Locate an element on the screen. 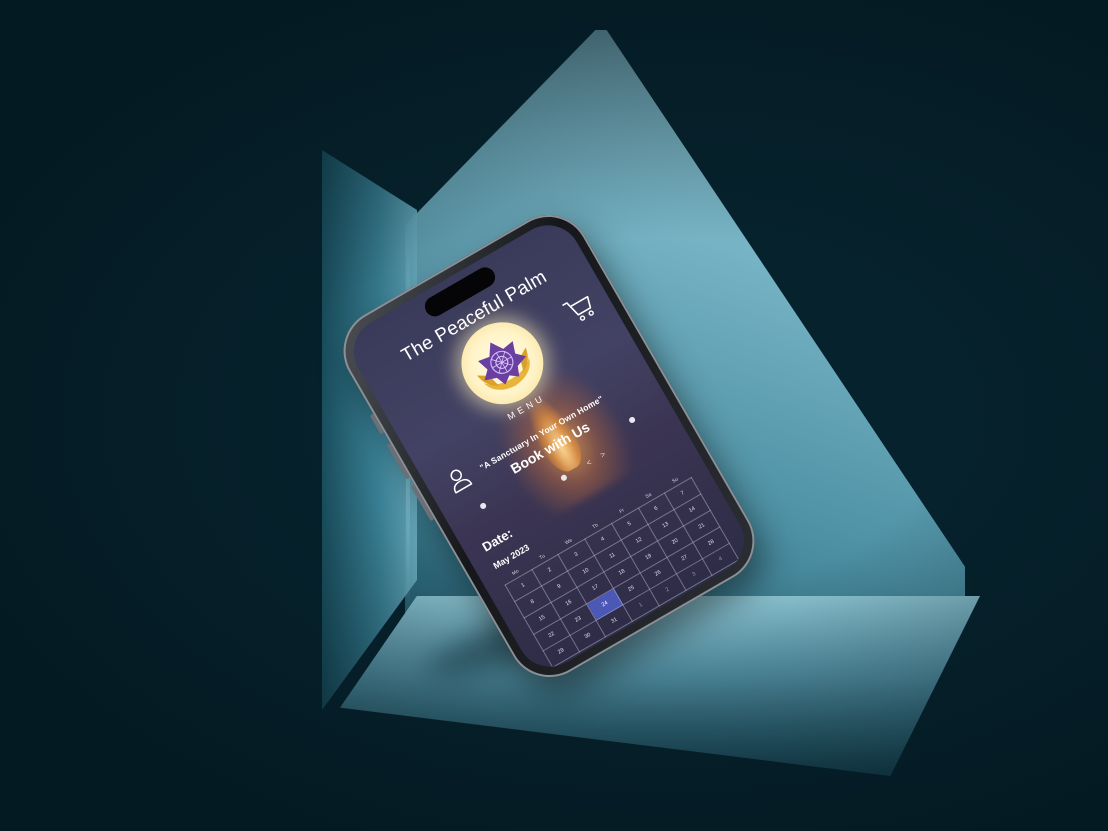 The image size is (1108, 831). shopping-cart-icon is located at coordinates (579, 308).